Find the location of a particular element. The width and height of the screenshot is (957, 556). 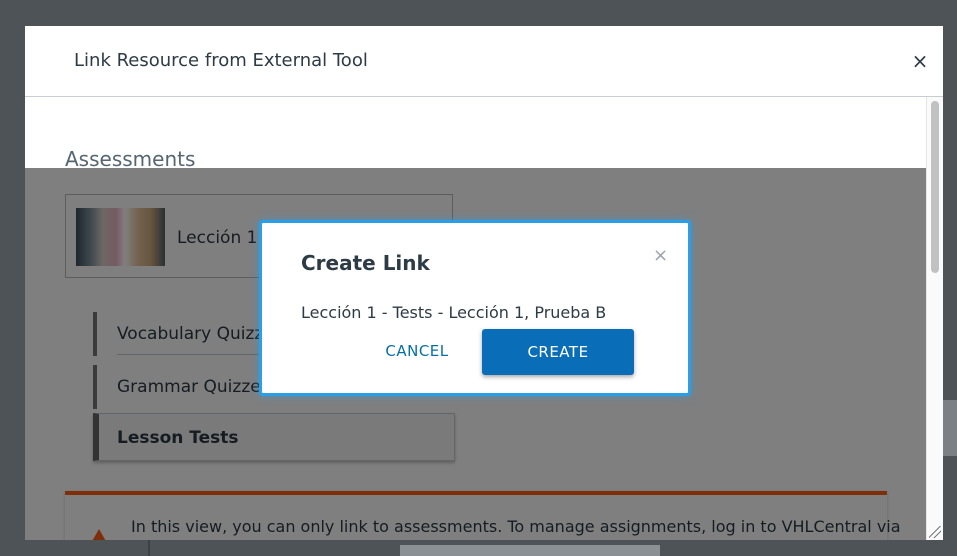

resize-grip-icon is located at coordinates (935, 532).